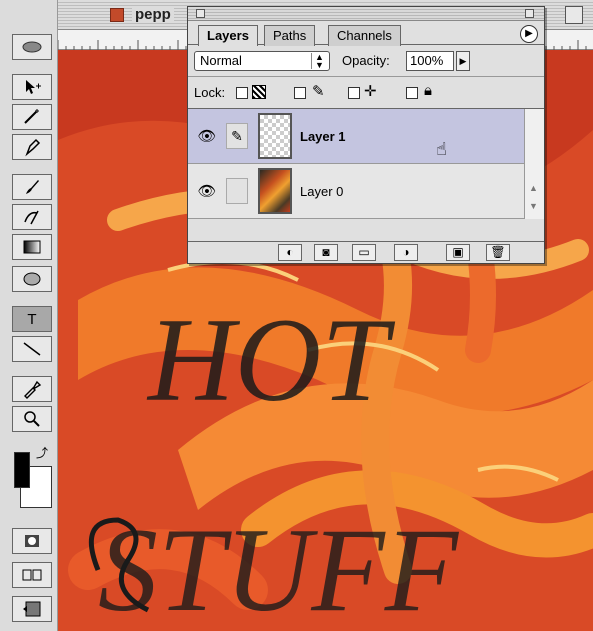  What do you see at coordinates (32, 217) in the screenshot?
I see `history-brush-icon` at bounding box center [32, 217].